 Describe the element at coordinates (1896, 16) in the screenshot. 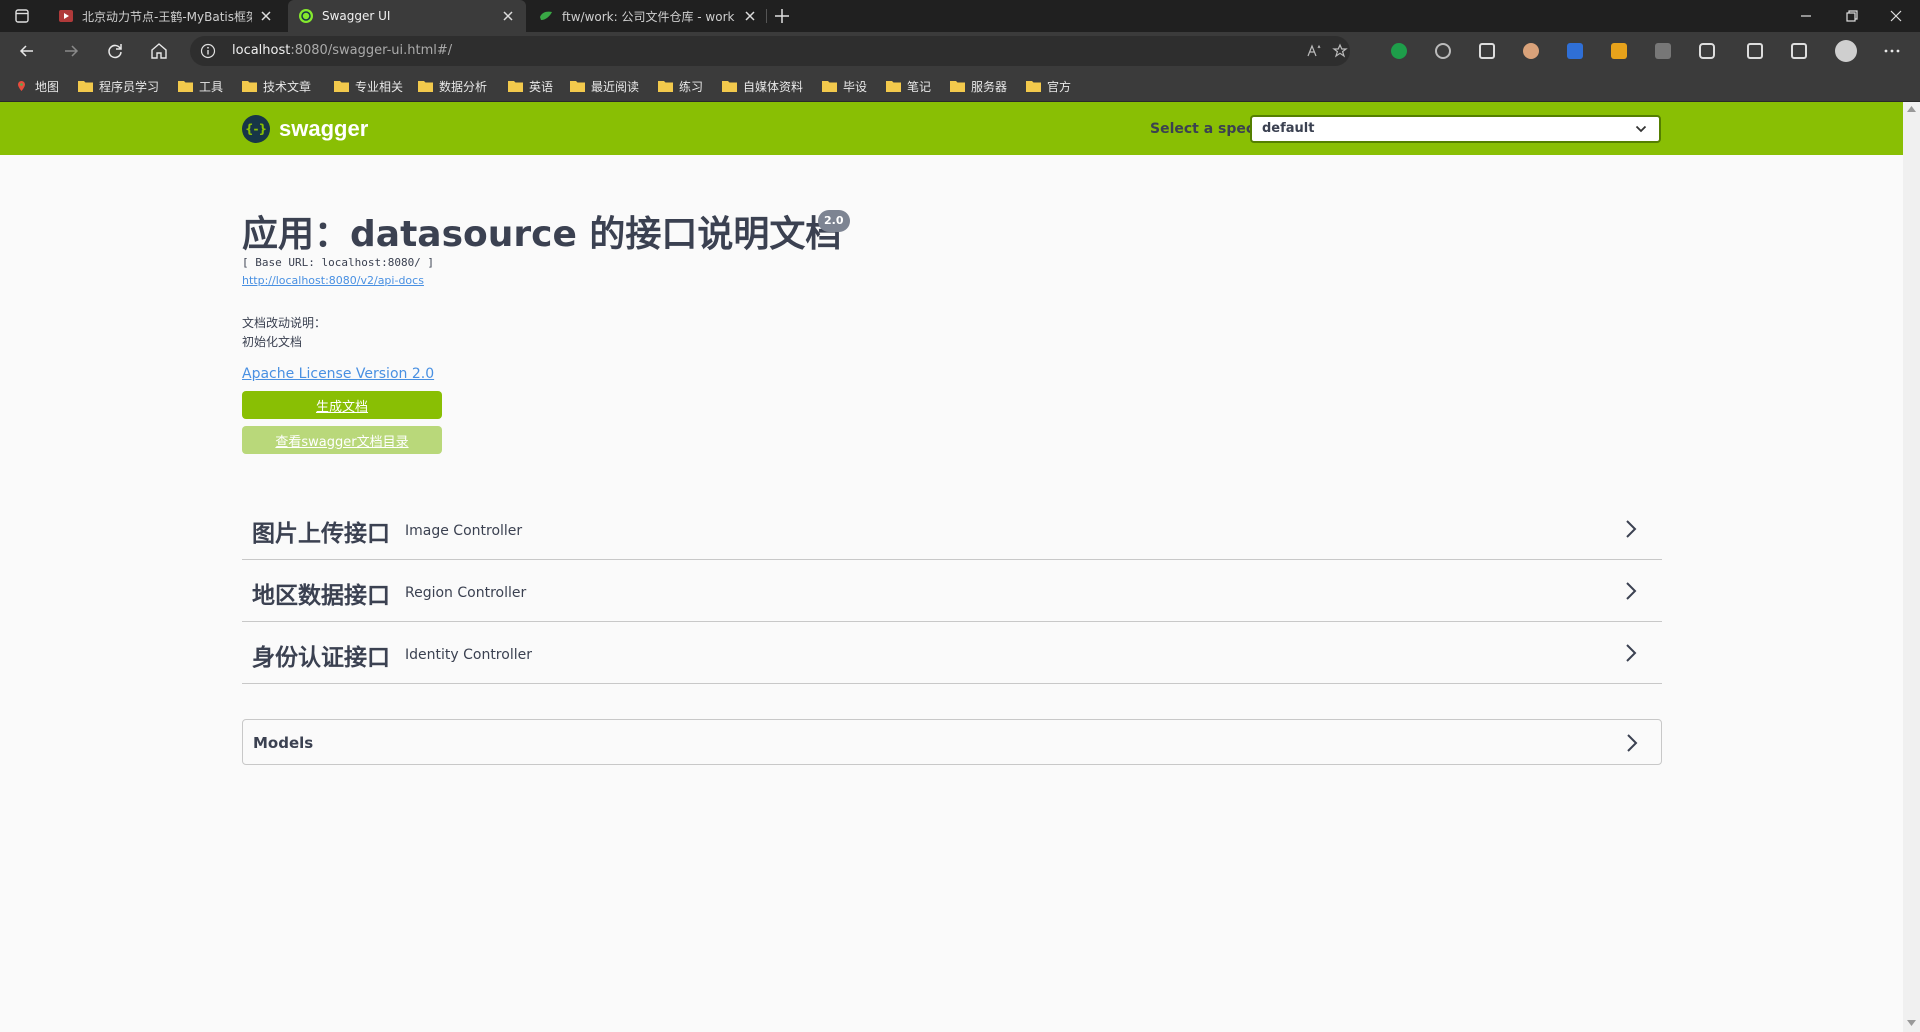

I see `close-window-icon` at that location.